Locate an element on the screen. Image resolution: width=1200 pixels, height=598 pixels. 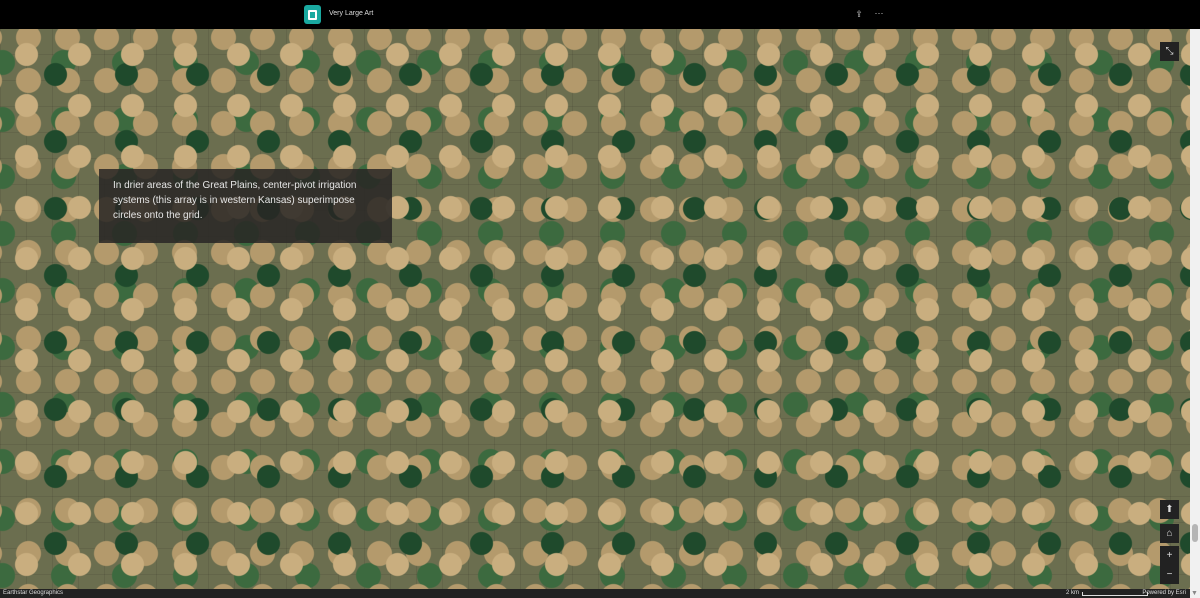
scroll-down-arrow-icon: ▼ is located at coordinates (1194, 593).